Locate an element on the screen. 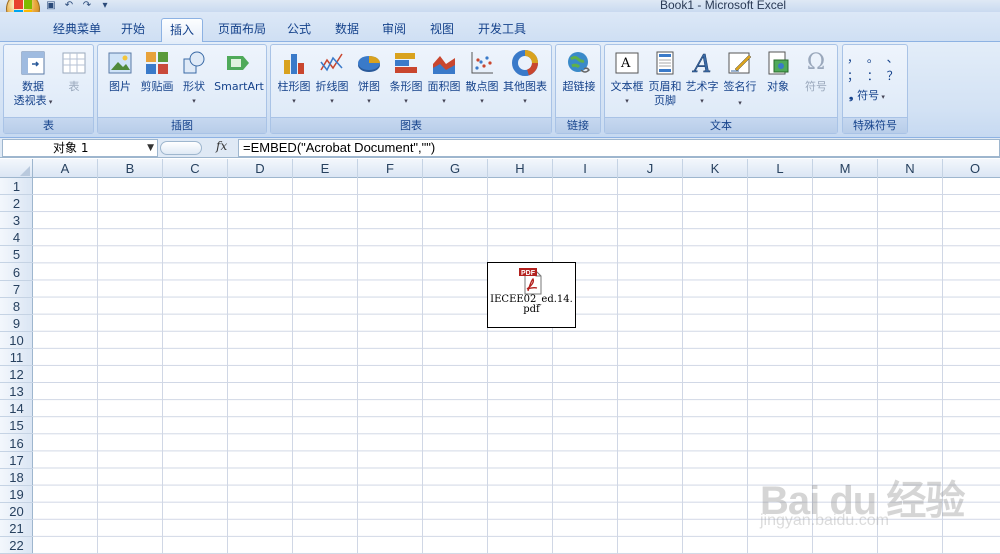 This screenshot has height=554, width=1000. group-links: 超链接 链接 is located at coordinates (578, 89).